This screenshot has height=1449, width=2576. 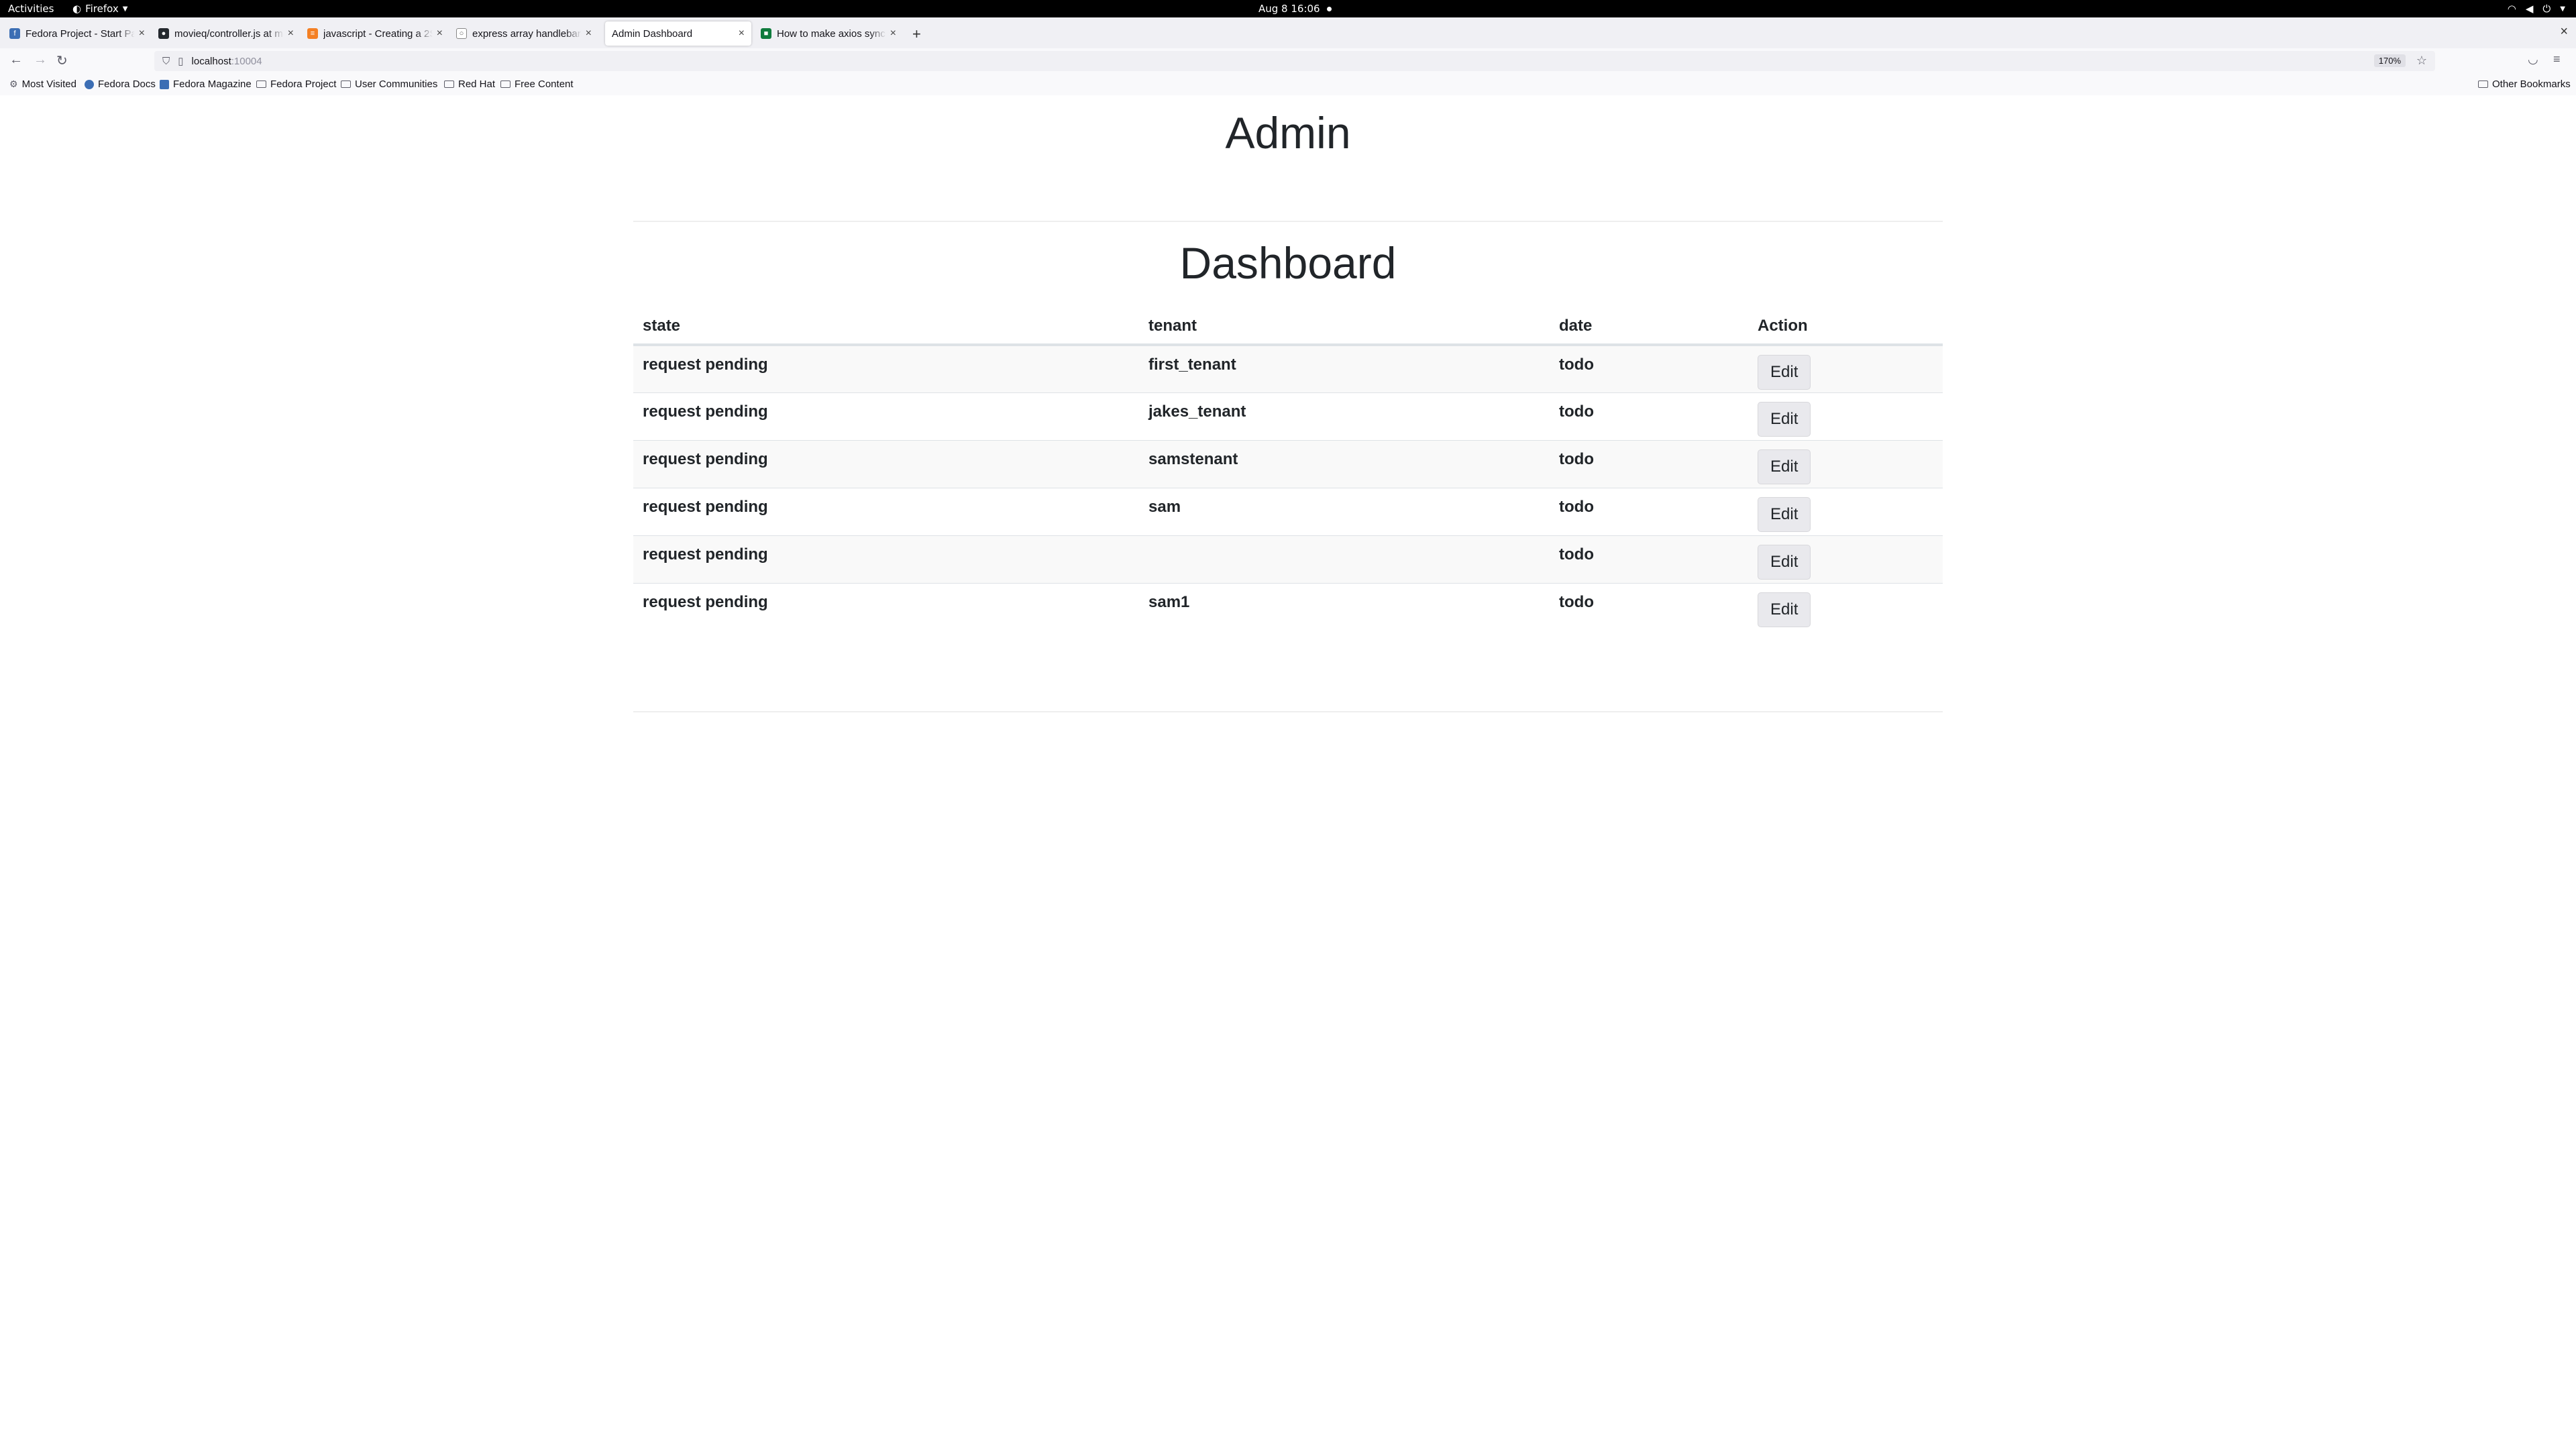 What do you see at coordinates (1288, 463) in the screenshot?
I see `table-row: request pending samstenant todo Edit` at bounding box center [1288, 463].